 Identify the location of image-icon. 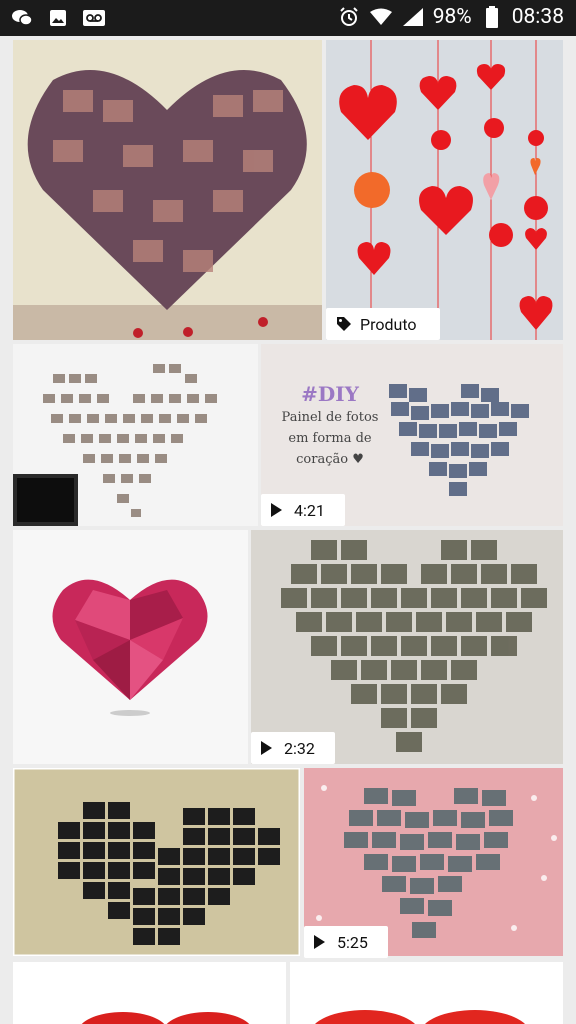
(58, 18).